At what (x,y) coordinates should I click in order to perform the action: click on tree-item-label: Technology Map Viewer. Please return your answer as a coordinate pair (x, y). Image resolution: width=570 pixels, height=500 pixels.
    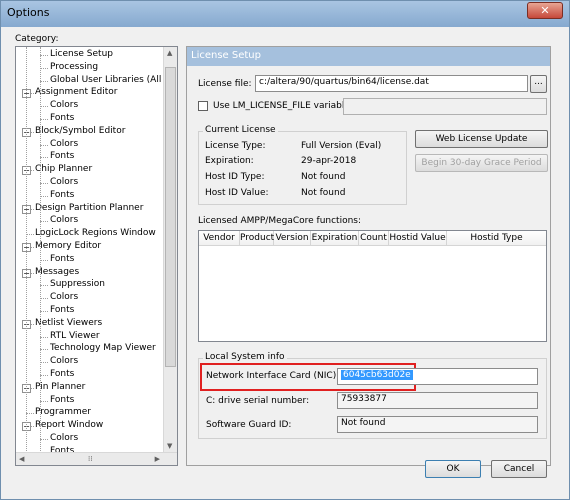
    Looking at the image, I should click on (103, 348).